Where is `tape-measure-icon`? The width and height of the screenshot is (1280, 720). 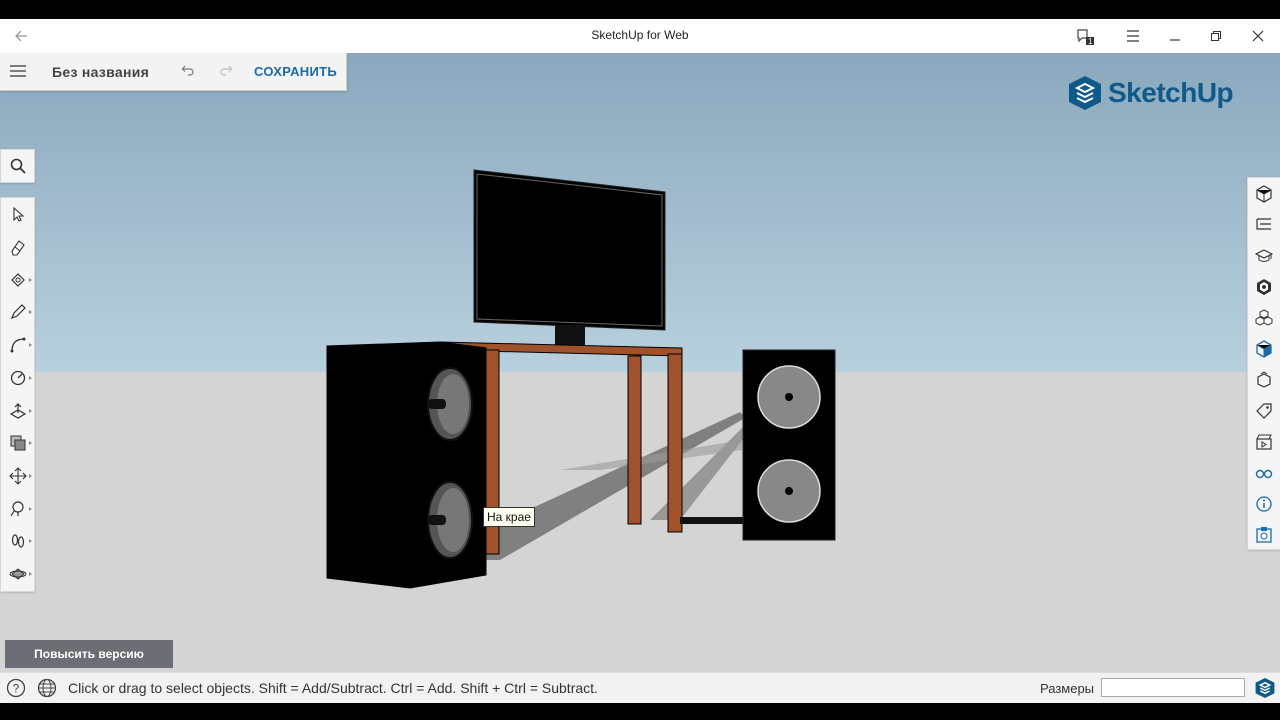 tape-measure-icon is located at coordinates (17, 378).